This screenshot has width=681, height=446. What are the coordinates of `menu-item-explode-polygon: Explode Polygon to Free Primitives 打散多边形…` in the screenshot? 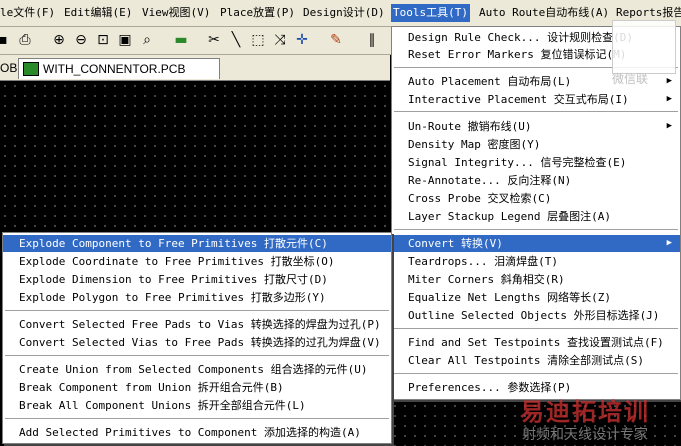 It's located at (197, 297).